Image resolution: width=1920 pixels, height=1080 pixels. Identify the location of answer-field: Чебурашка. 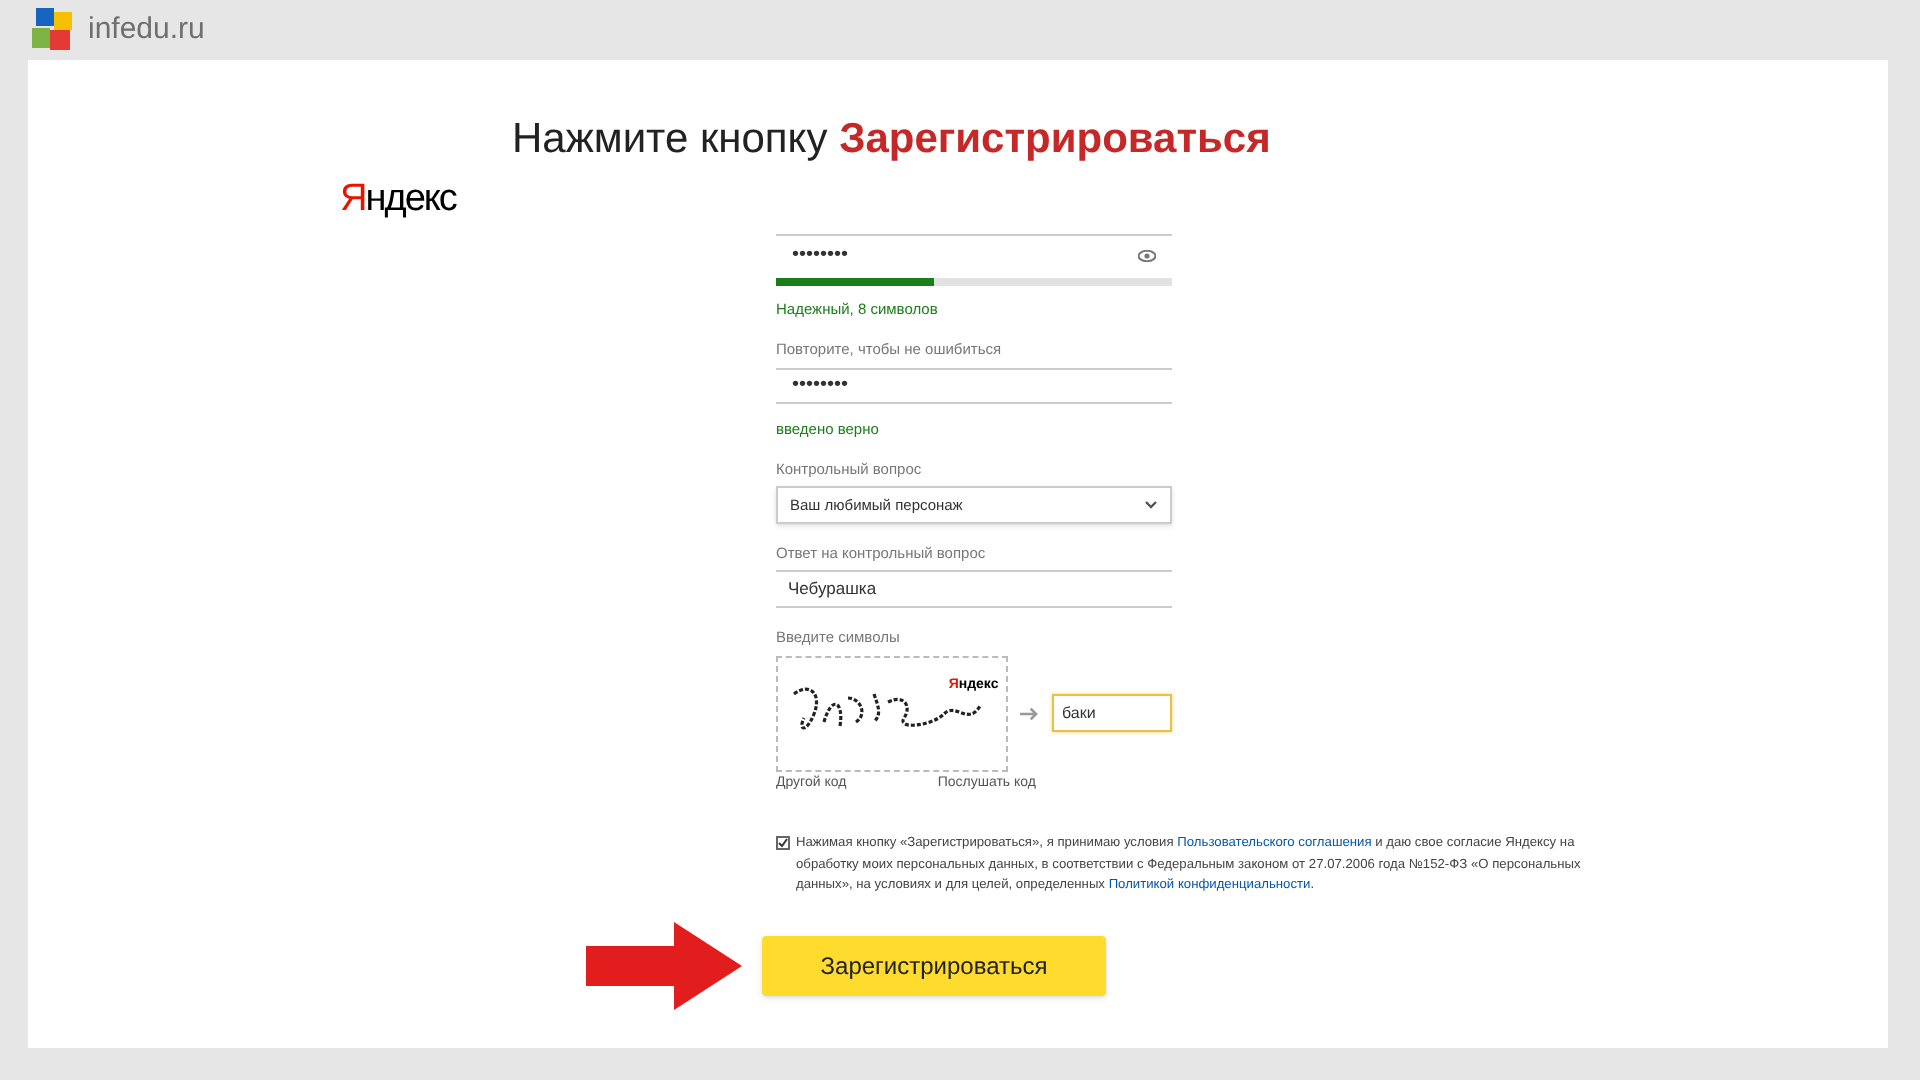
(974, 589).